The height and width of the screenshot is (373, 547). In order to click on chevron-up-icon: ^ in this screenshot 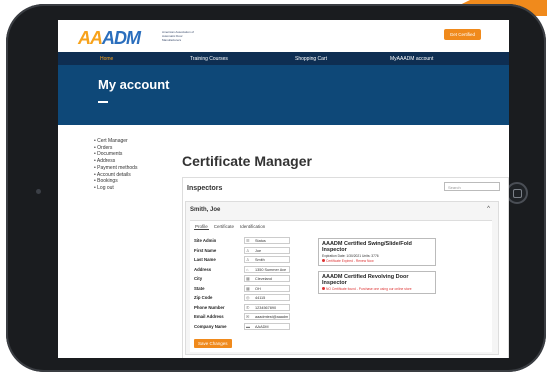, I will do `click(488, 209)`.